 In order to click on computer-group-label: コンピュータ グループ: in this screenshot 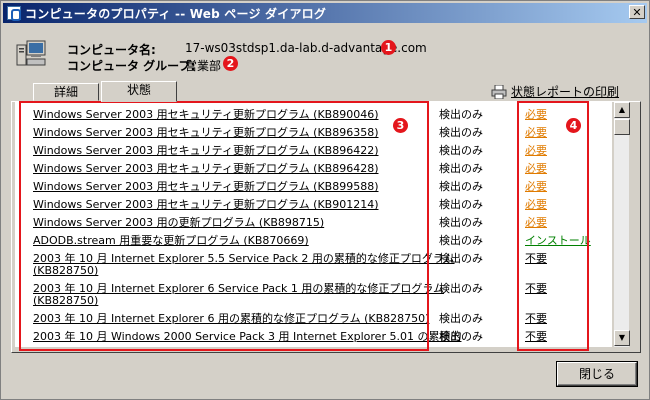, I will do `click(131, 66)`.